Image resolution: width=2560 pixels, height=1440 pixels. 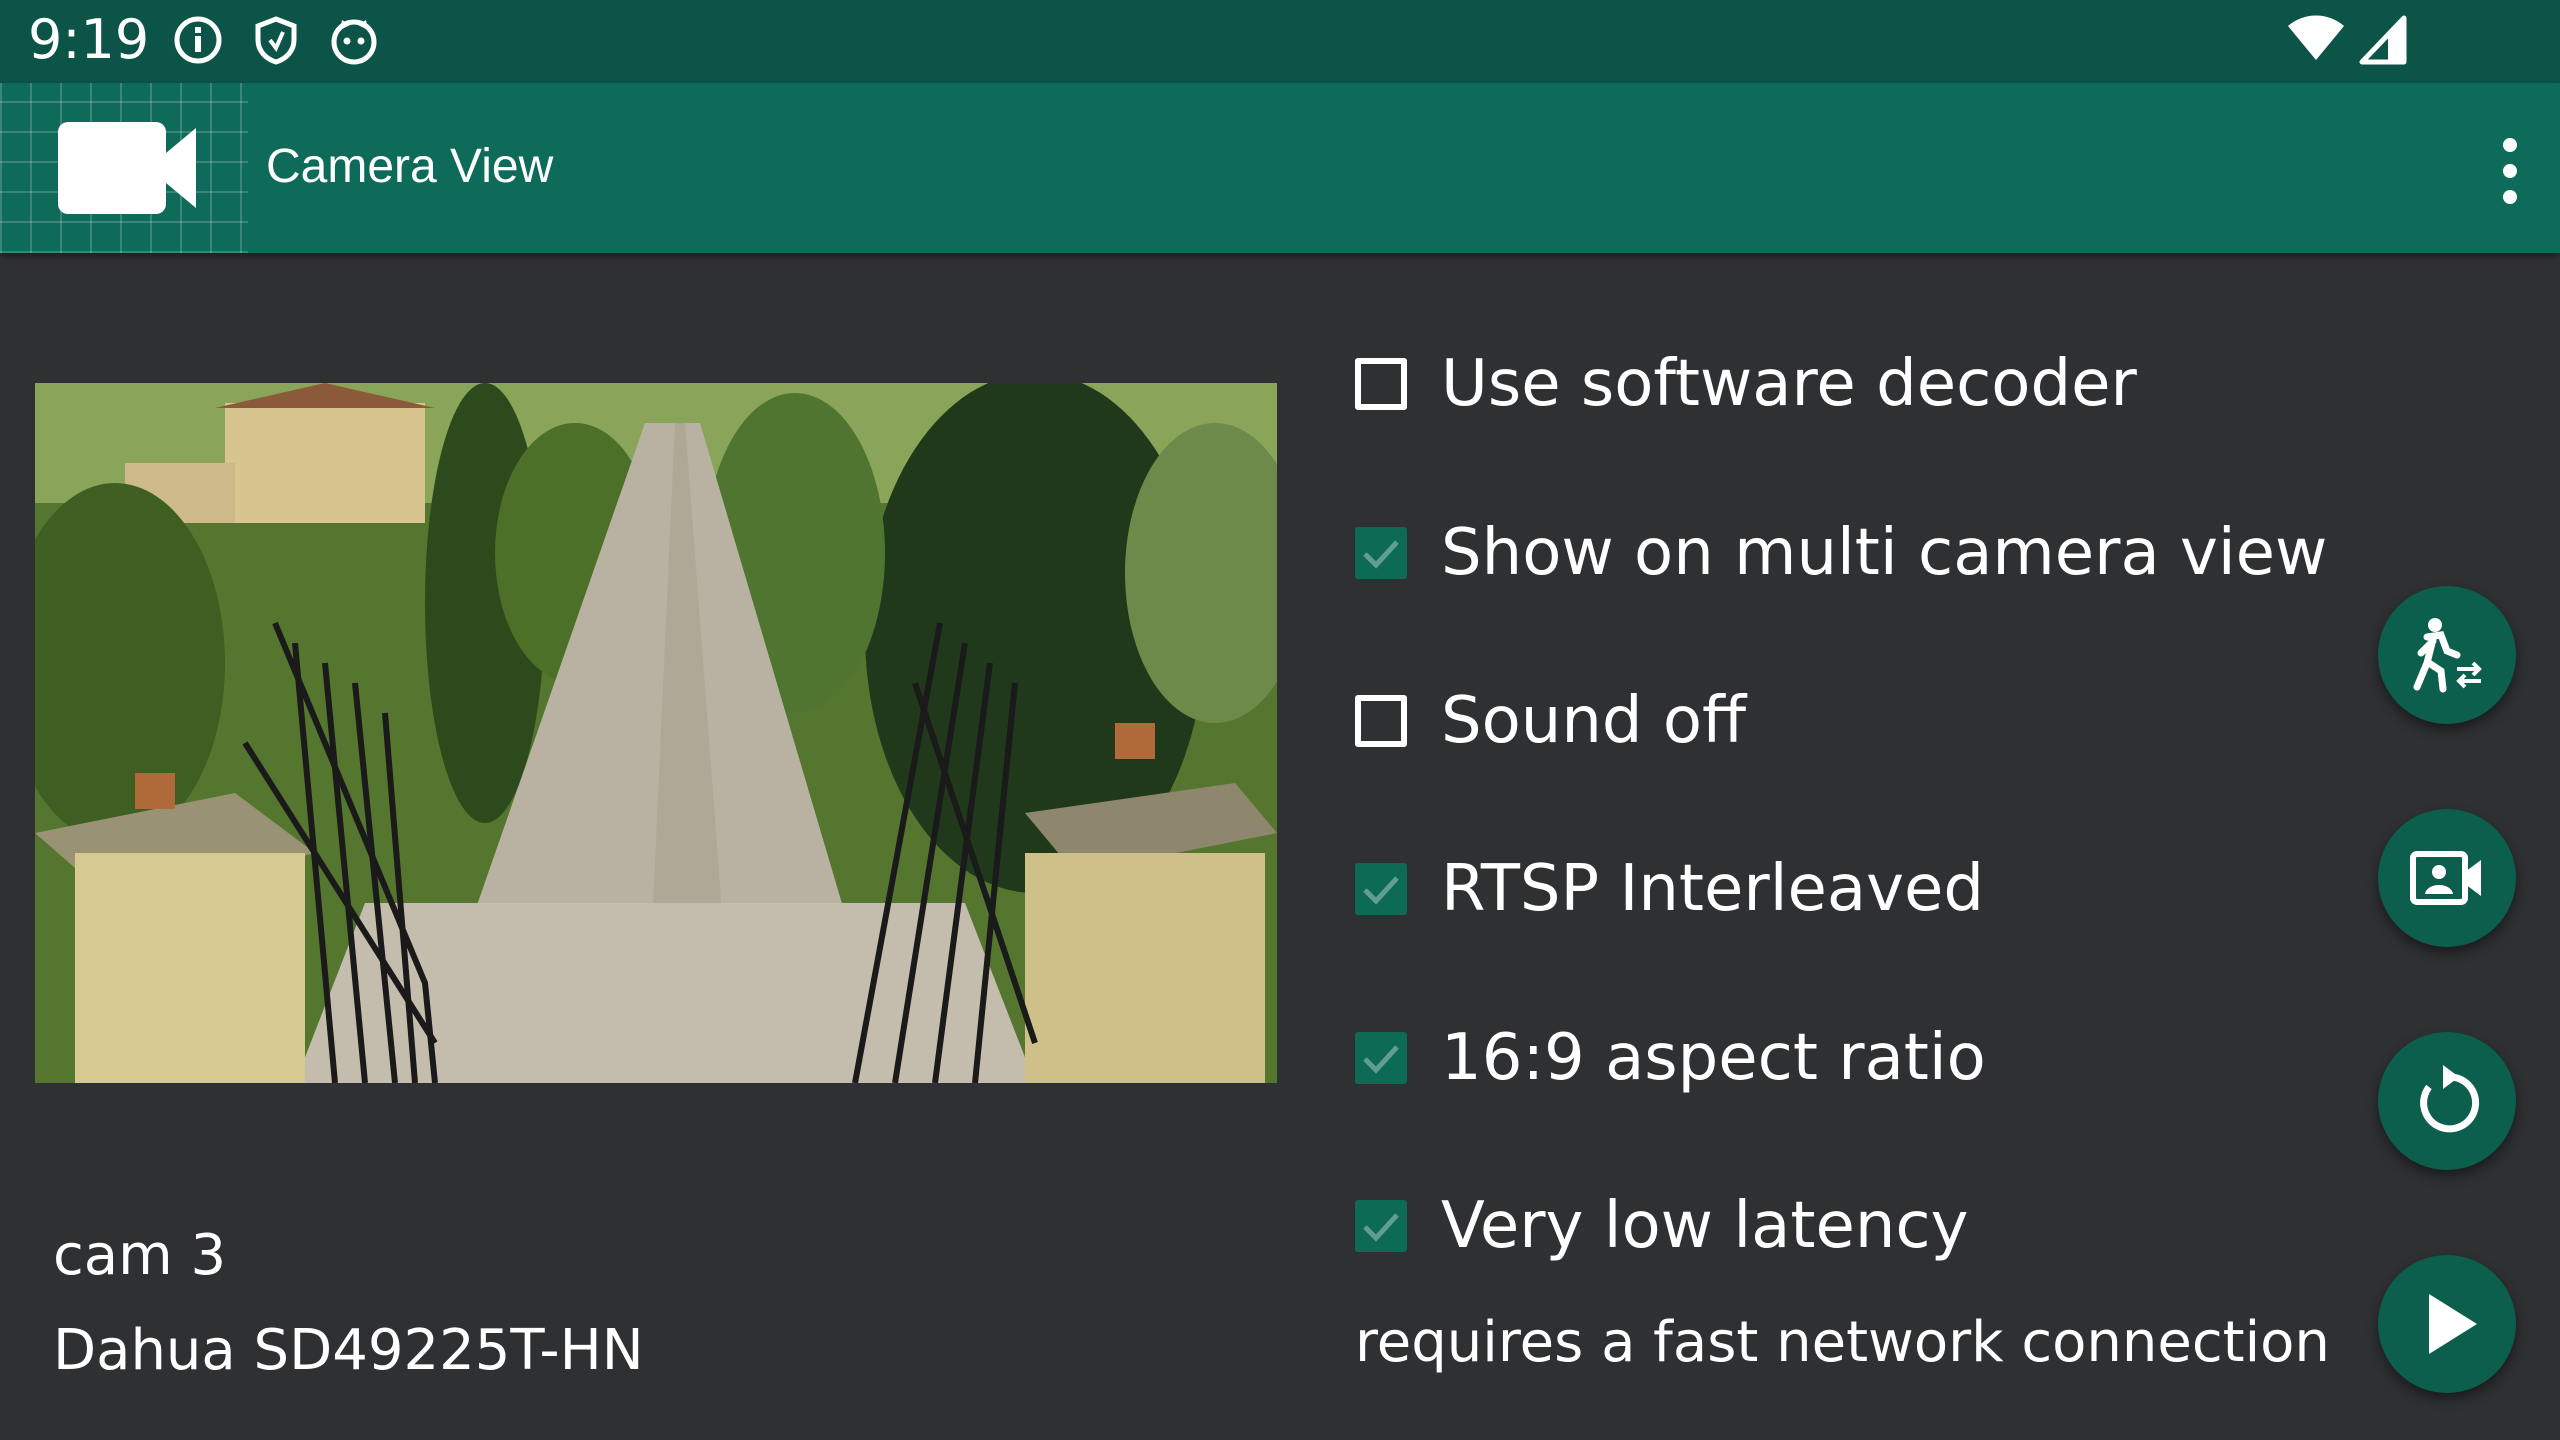 What do you see at coordinates (1594, 721) in the screenshot?
I see `option-label: Sound off` at bounding box center [1594, 721].